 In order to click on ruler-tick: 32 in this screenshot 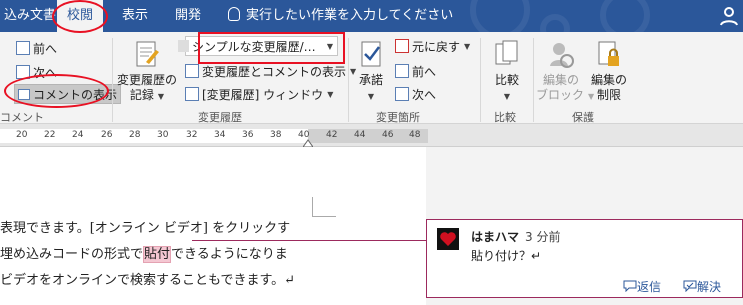, I will do `click(192, 135)`.